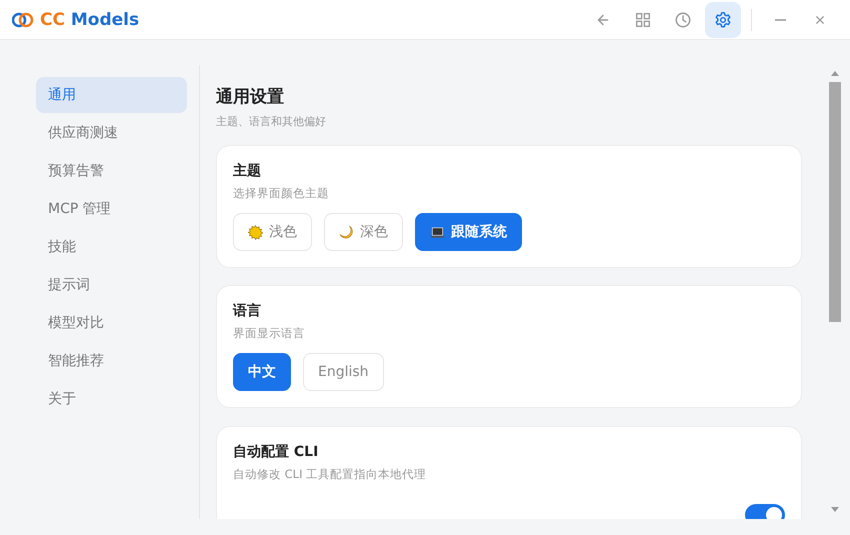 This screenshot has height=535, width=850. What do you see at coordinates (437, 232) in the screenshot?
I see `laptop-icon` at bounding box center [437, 232].